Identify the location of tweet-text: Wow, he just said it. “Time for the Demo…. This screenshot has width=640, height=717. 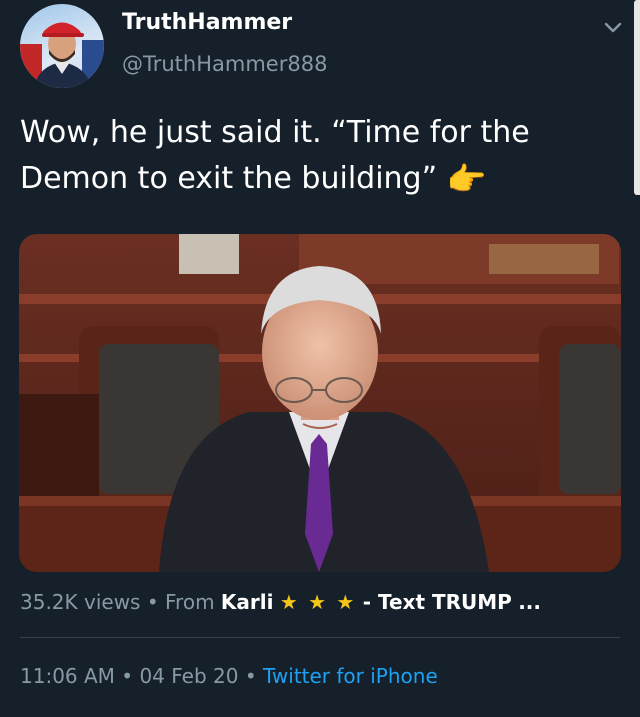
(320, 156).